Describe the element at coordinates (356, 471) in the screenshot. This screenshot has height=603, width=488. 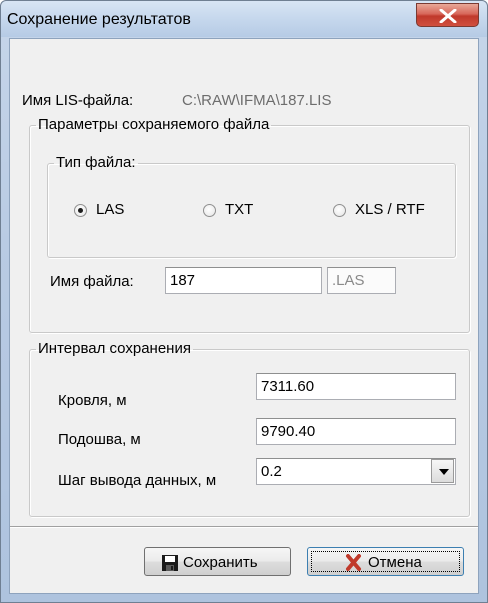
I see `step-dropdown: 0.2` at that location.